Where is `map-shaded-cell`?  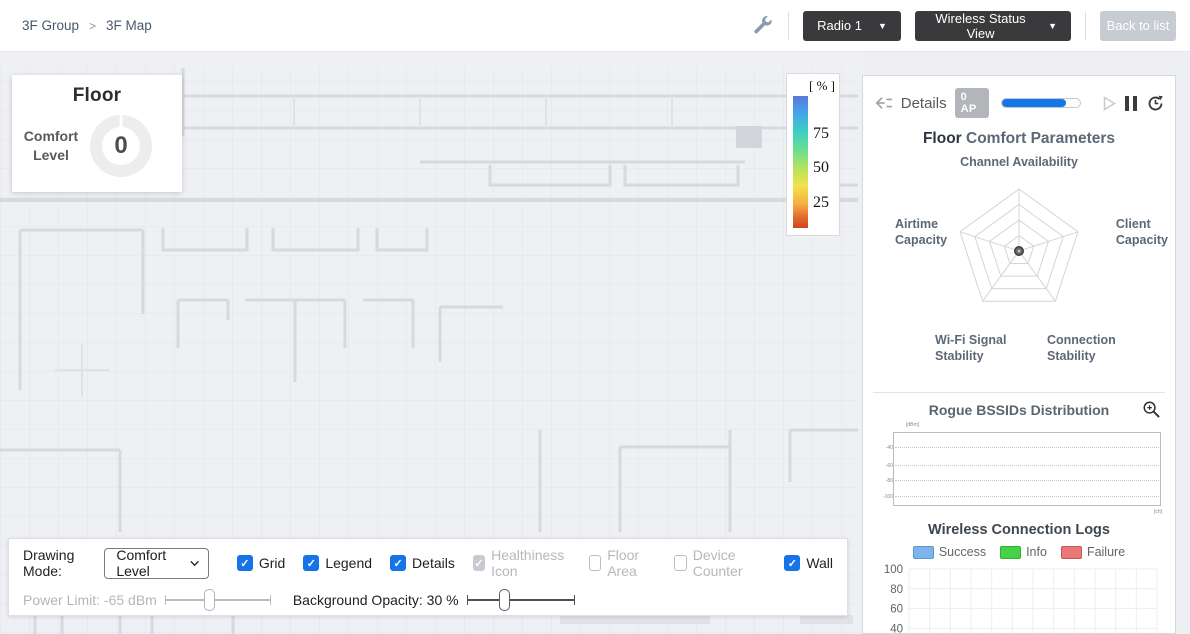 map-shaded-cell is located at coordinates (749, 137).